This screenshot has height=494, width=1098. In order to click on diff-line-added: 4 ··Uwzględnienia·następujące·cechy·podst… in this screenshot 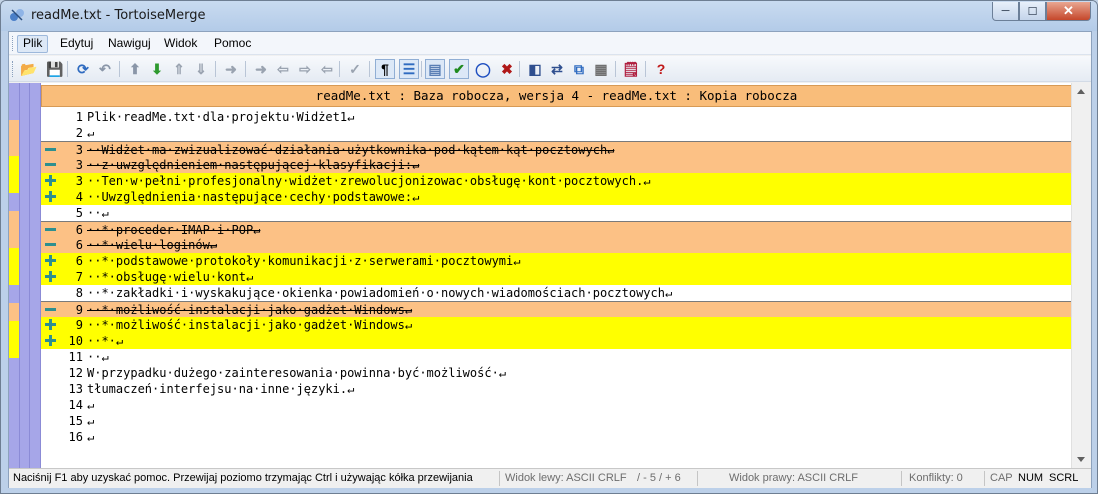, I will do `click(556, 197)`.